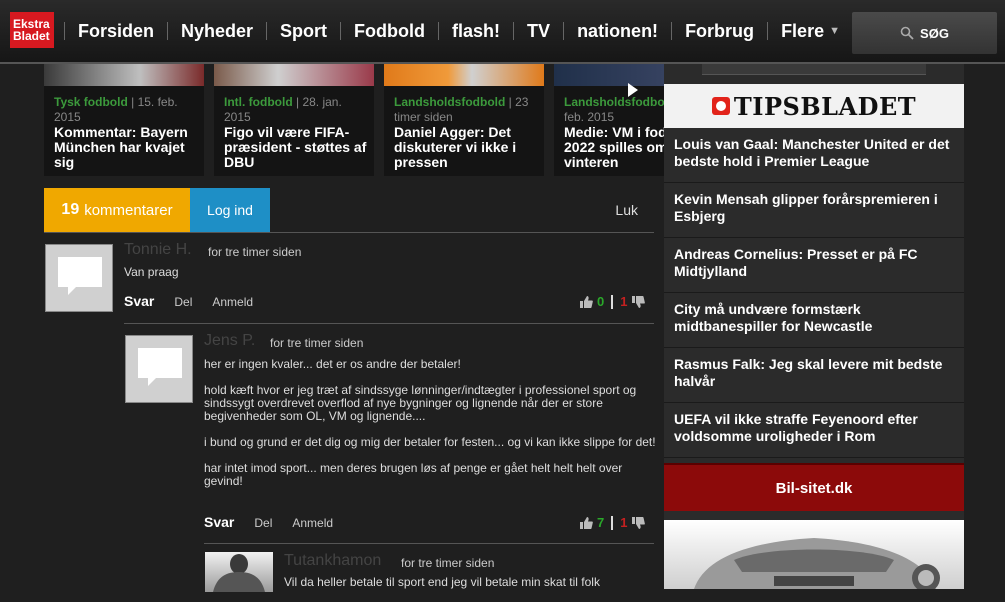 This screenshot has height=602, width=1005. I want to click on user-photo, so click(239, 573).